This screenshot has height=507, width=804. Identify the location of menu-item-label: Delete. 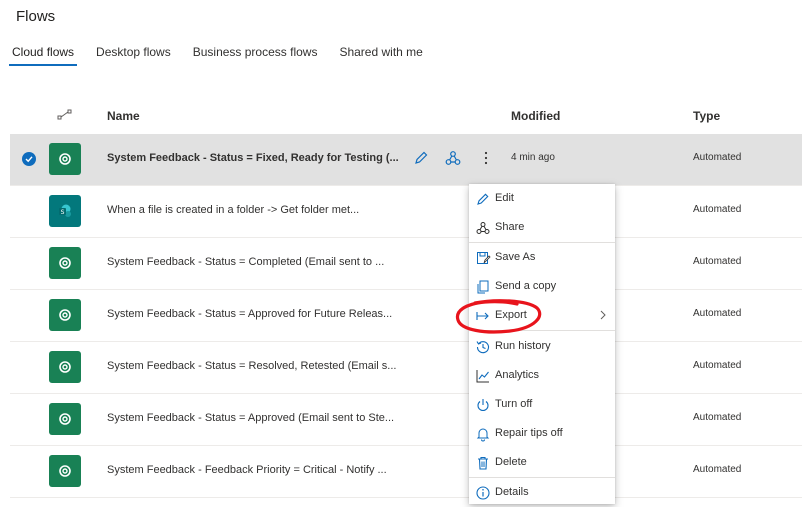
(511, 462).